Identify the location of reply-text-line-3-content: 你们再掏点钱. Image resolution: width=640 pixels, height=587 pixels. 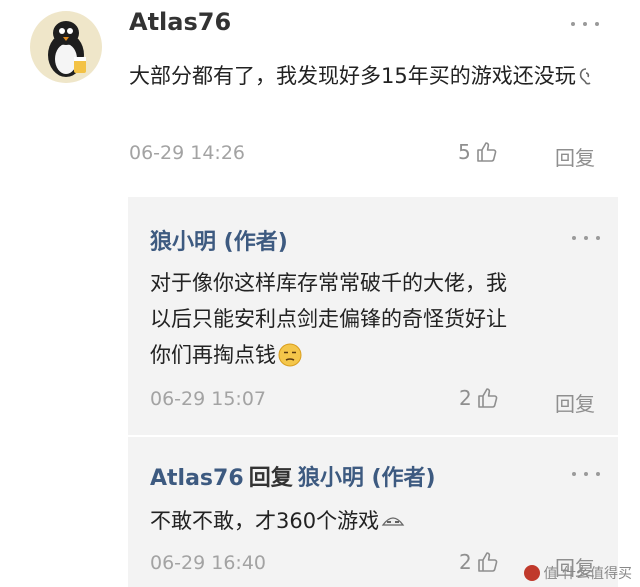
(213, 355).